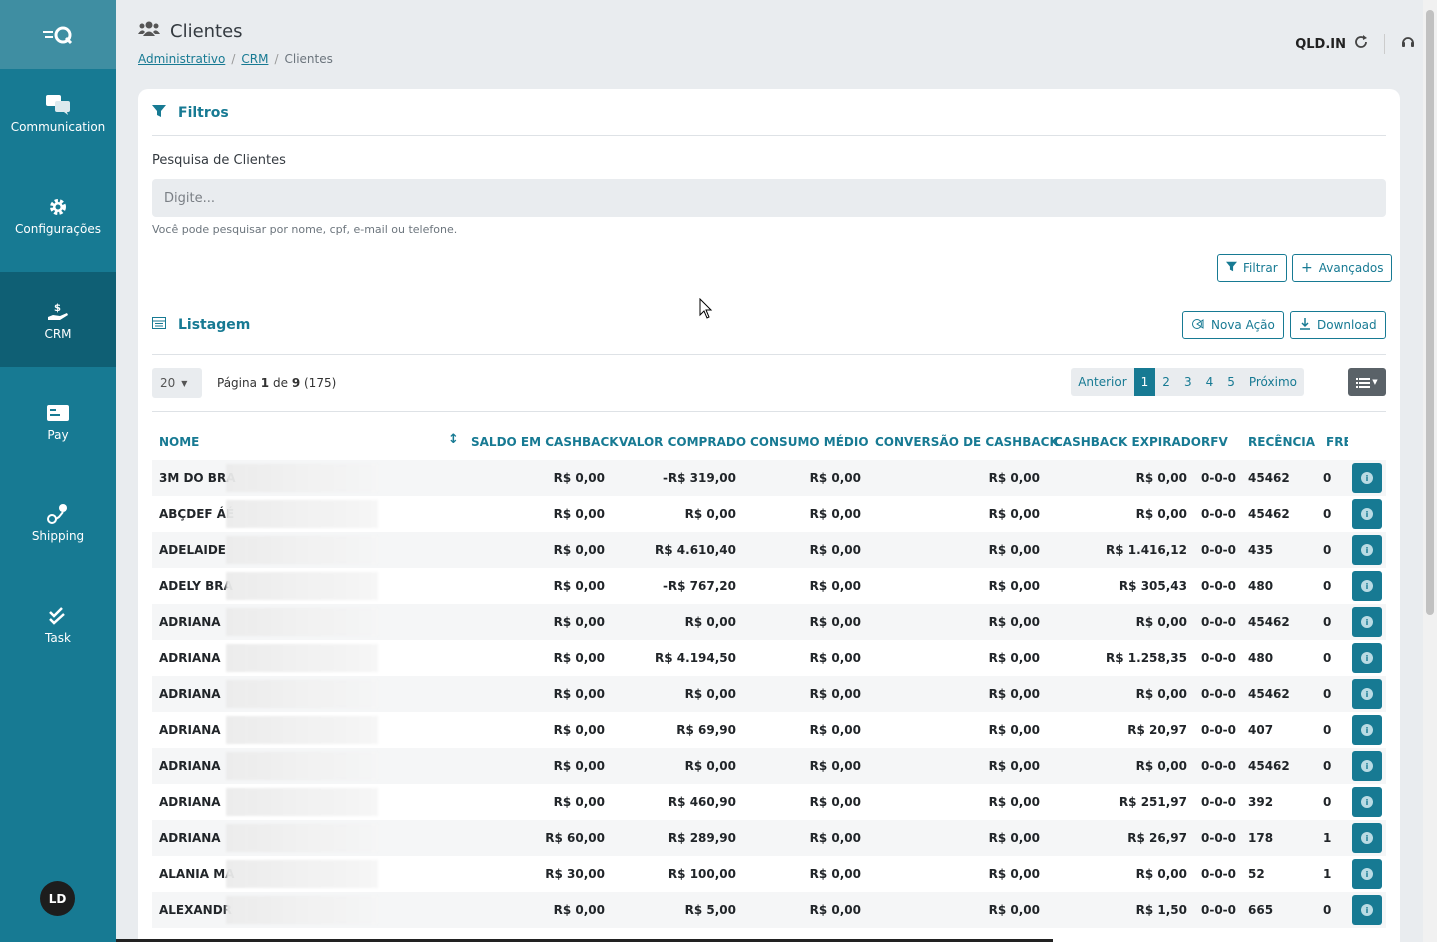 This screenshot has height=942, width=1437. I want to click on cell-valor: R$ 0,00, so click(710, 766).